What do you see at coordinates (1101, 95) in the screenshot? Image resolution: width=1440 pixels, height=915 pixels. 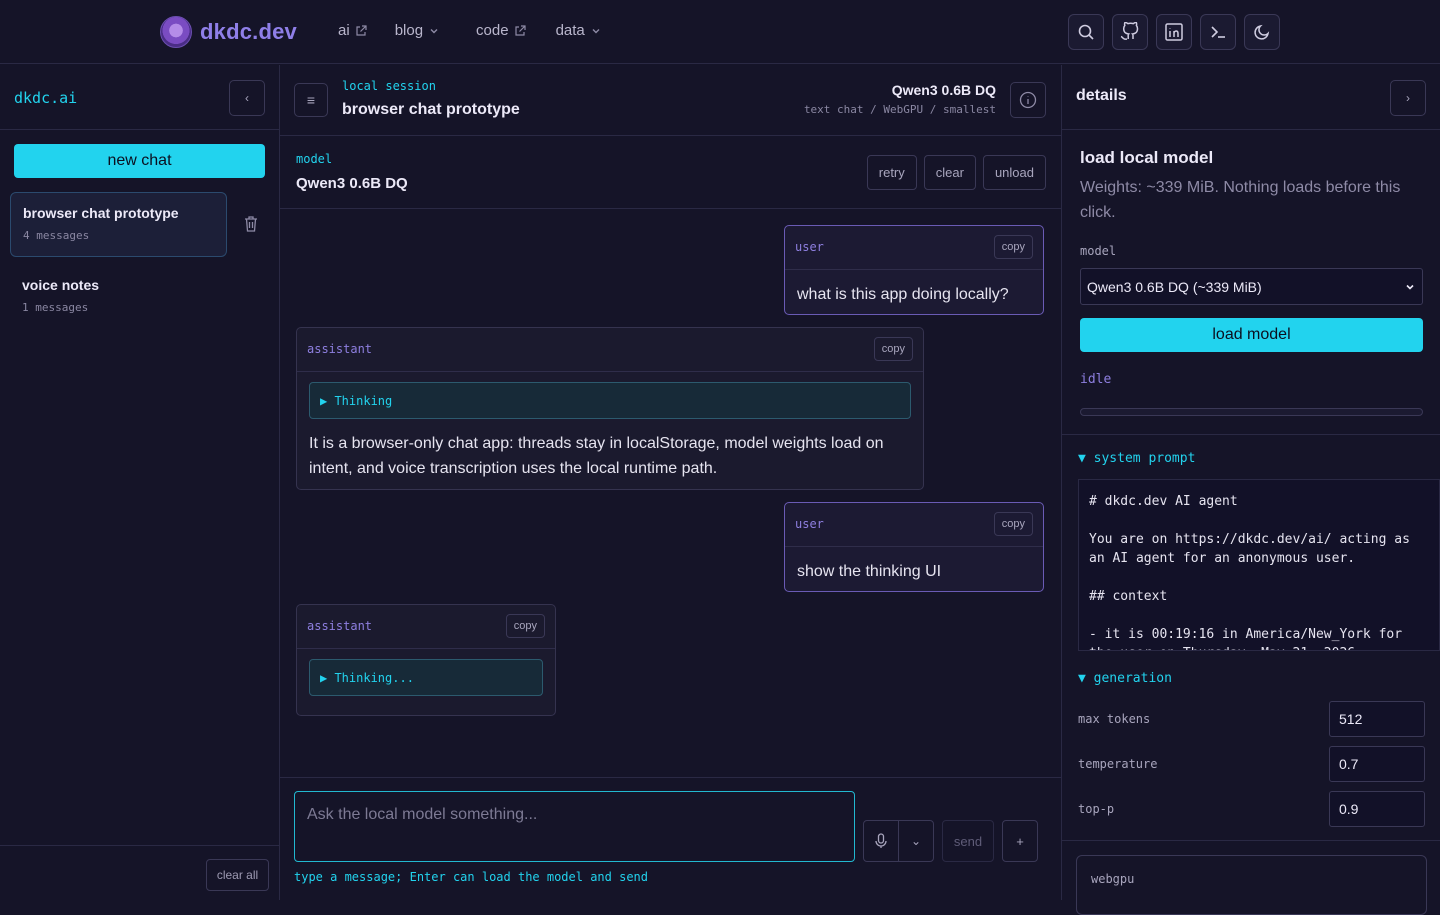 I see `details-title: details` at bounding box center [1101, 95].